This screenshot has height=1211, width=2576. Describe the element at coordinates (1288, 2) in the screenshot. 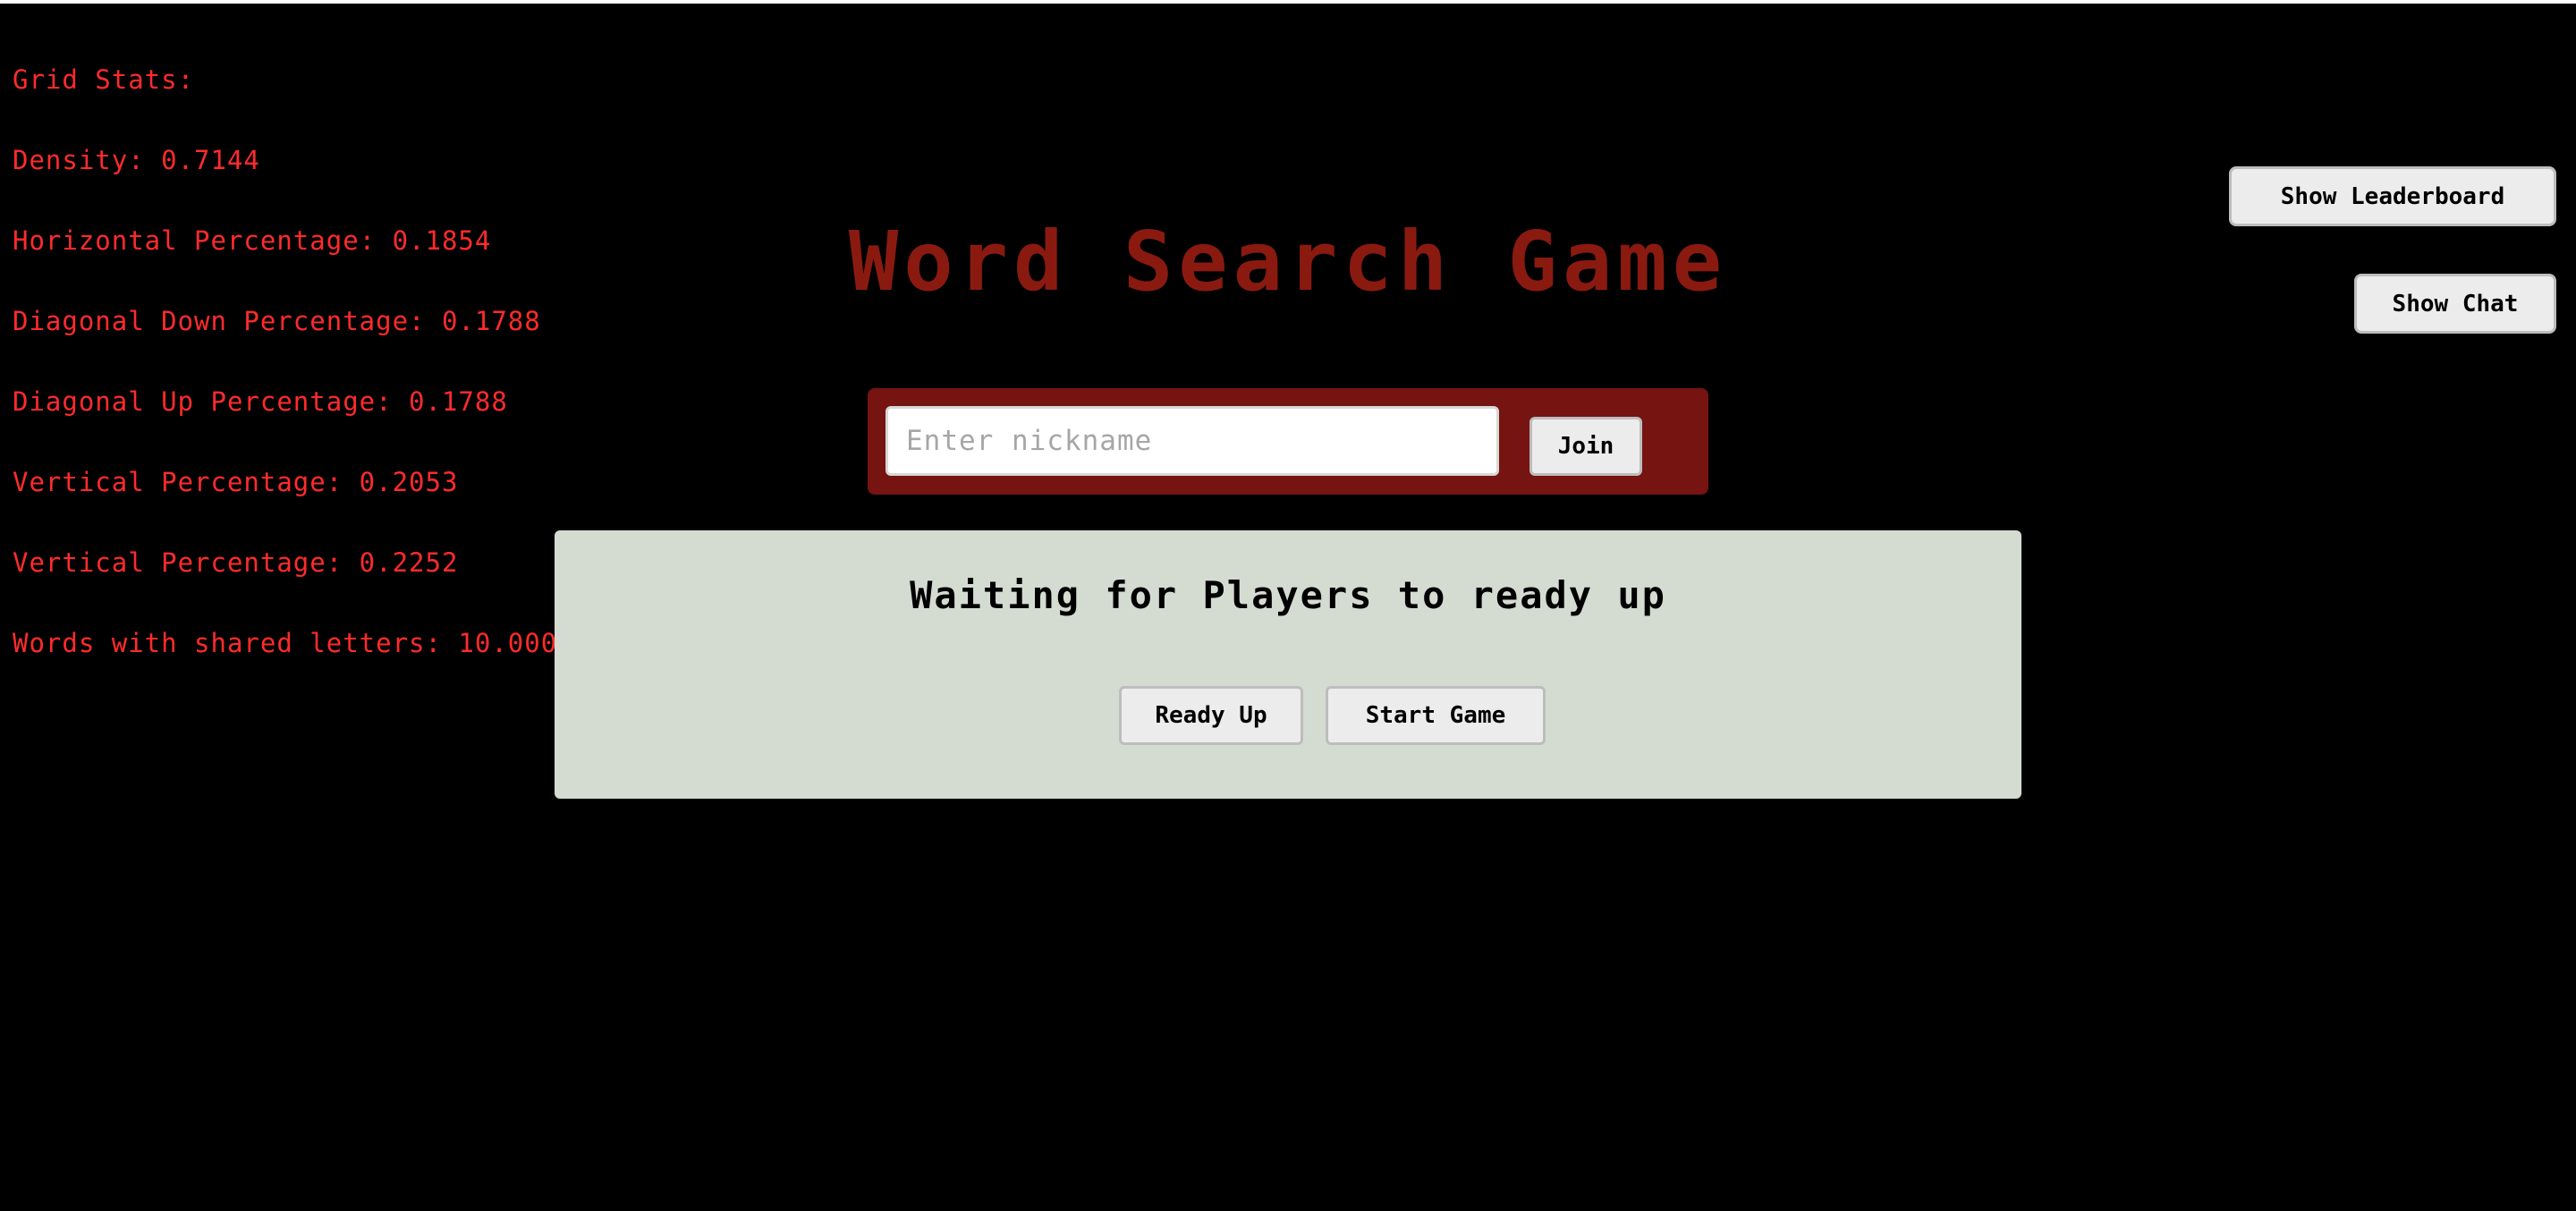

I see `top-border` at that location.